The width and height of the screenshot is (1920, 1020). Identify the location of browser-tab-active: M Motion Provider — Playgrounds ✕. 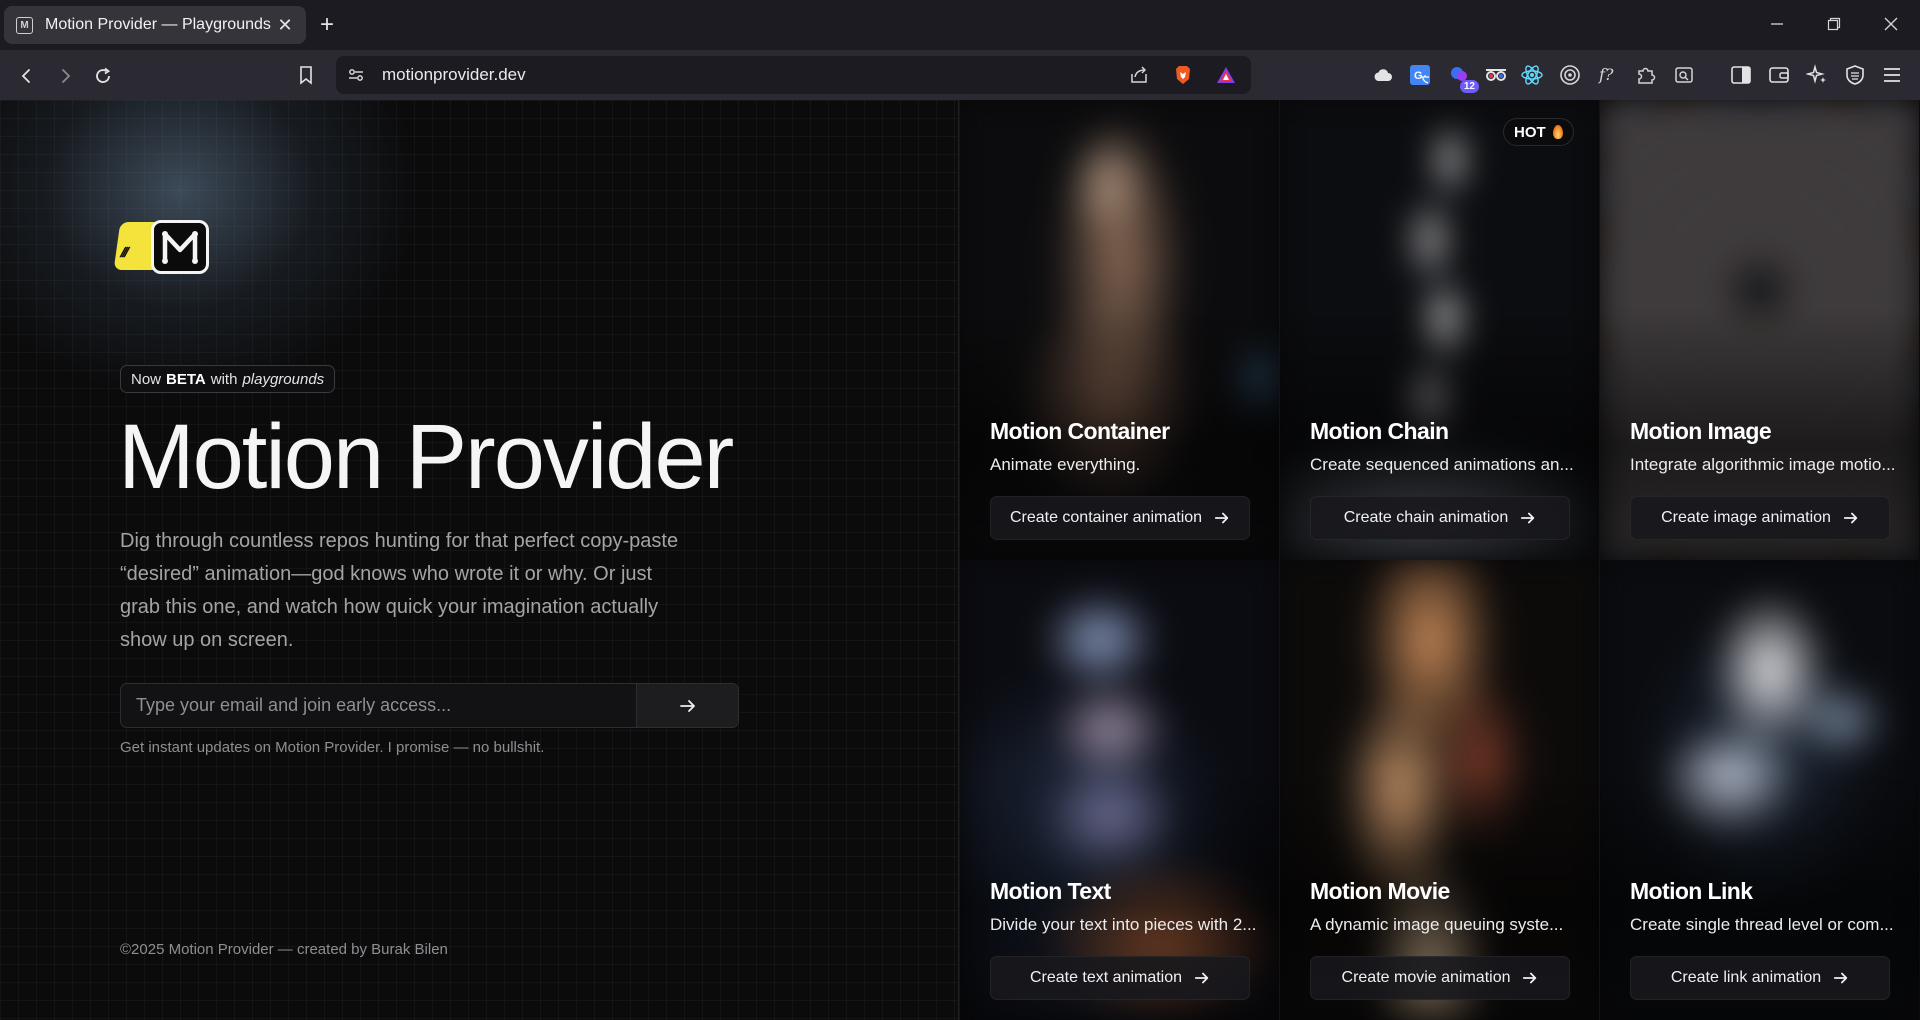
(155, 25).